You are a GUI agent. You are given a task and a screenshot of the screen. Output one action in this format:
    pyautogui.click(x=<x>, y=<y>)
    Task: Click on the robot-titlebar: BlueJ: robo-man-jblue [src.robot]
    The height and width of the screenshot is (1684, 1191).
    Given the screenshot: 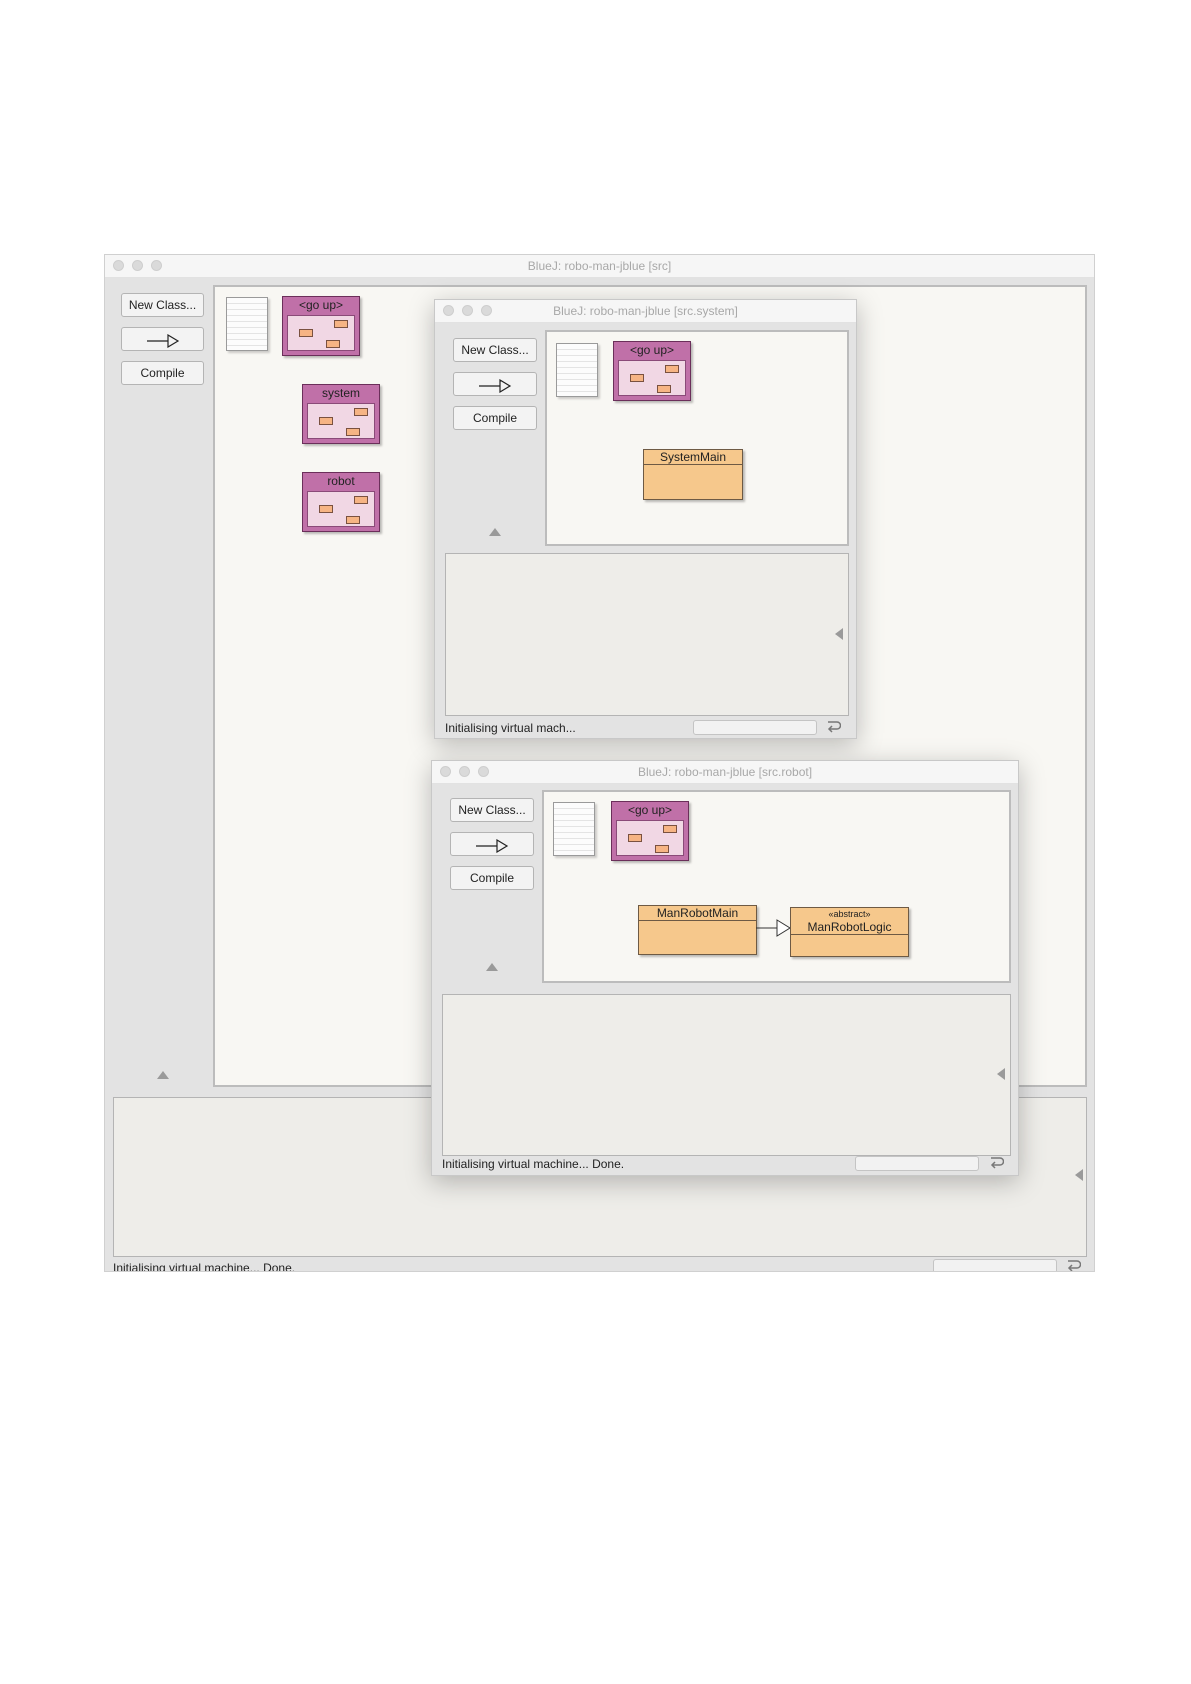 What is the action you would take?
    pyautogui.click(x=725, y=772)
    